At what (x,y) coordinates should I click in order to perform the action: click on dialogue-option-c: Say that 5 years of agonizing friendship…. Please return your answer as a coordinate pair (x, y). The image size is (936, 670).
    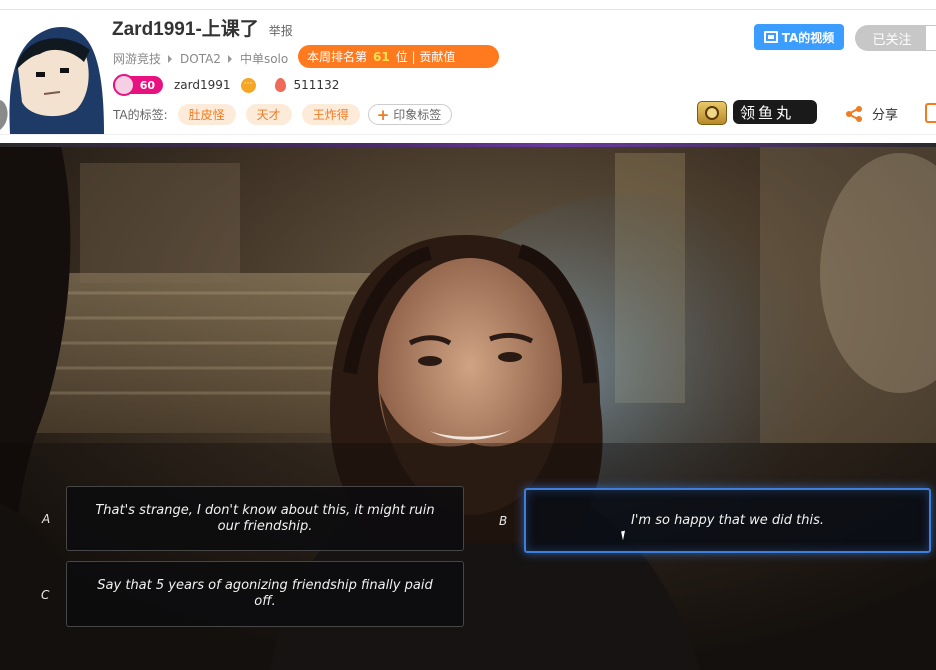
    Looking at the image, I should click on (265, 594).